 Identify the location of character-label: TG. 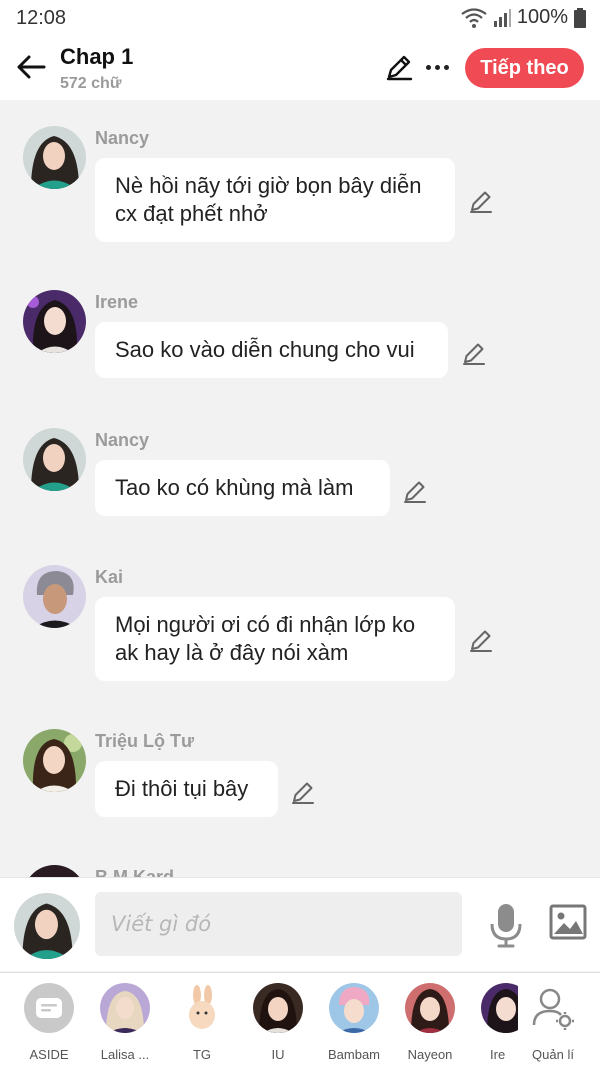
(202, 1054).